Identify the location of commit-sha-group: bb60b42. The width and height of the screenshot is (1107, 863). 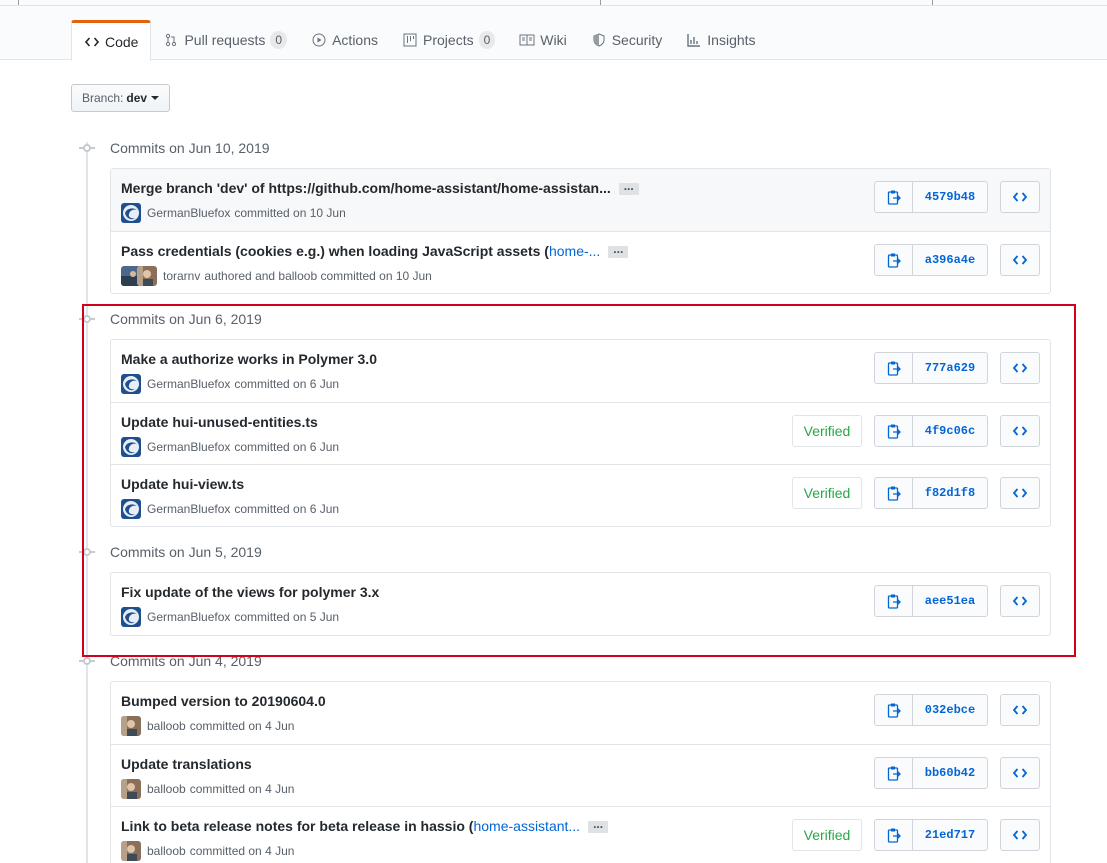
(931, 773).